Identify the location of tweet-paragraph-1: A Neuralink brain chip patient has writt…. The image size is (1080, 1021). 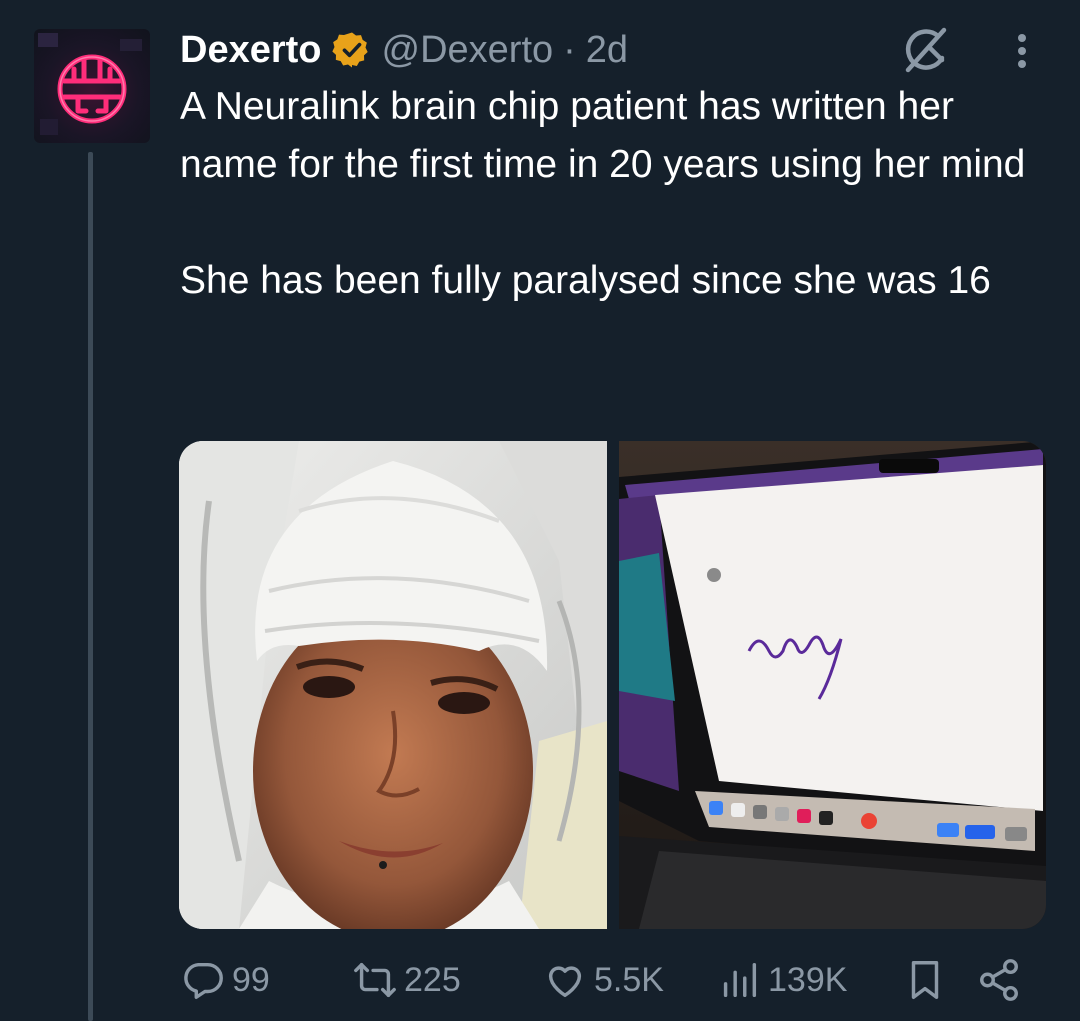
(603, 135).